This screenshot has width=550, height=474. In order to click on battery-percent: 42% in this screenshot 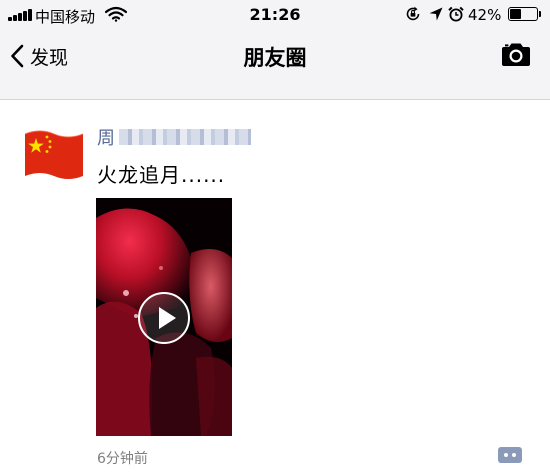, I will do `click(485, 15)`.